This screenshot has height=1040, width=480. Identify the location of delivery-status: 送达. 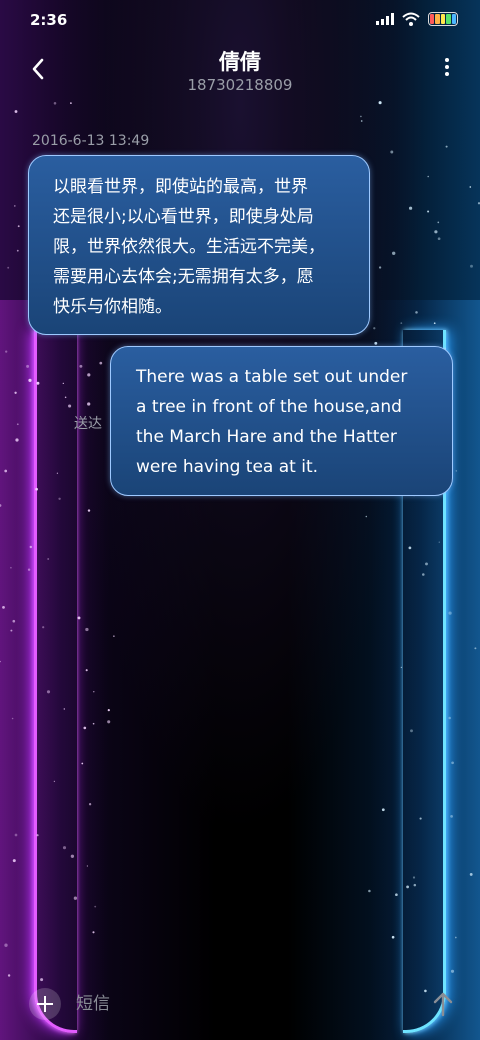
(88, 424).